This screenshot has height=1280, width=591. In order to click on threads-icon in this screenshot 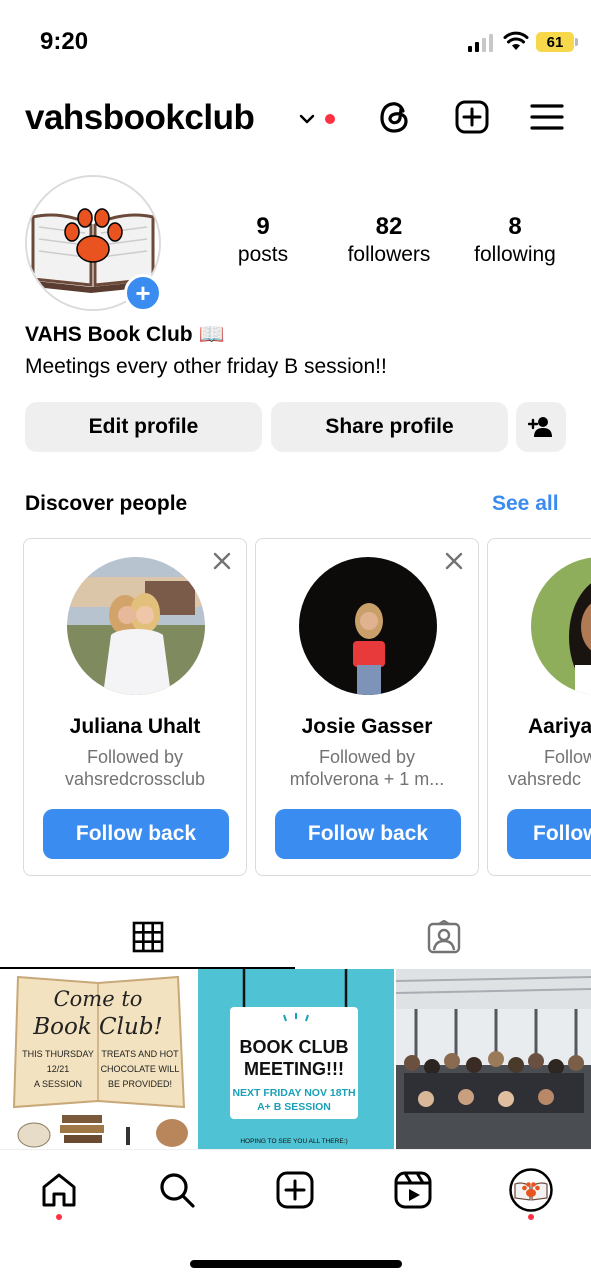, I will do `click(395, 117)`.